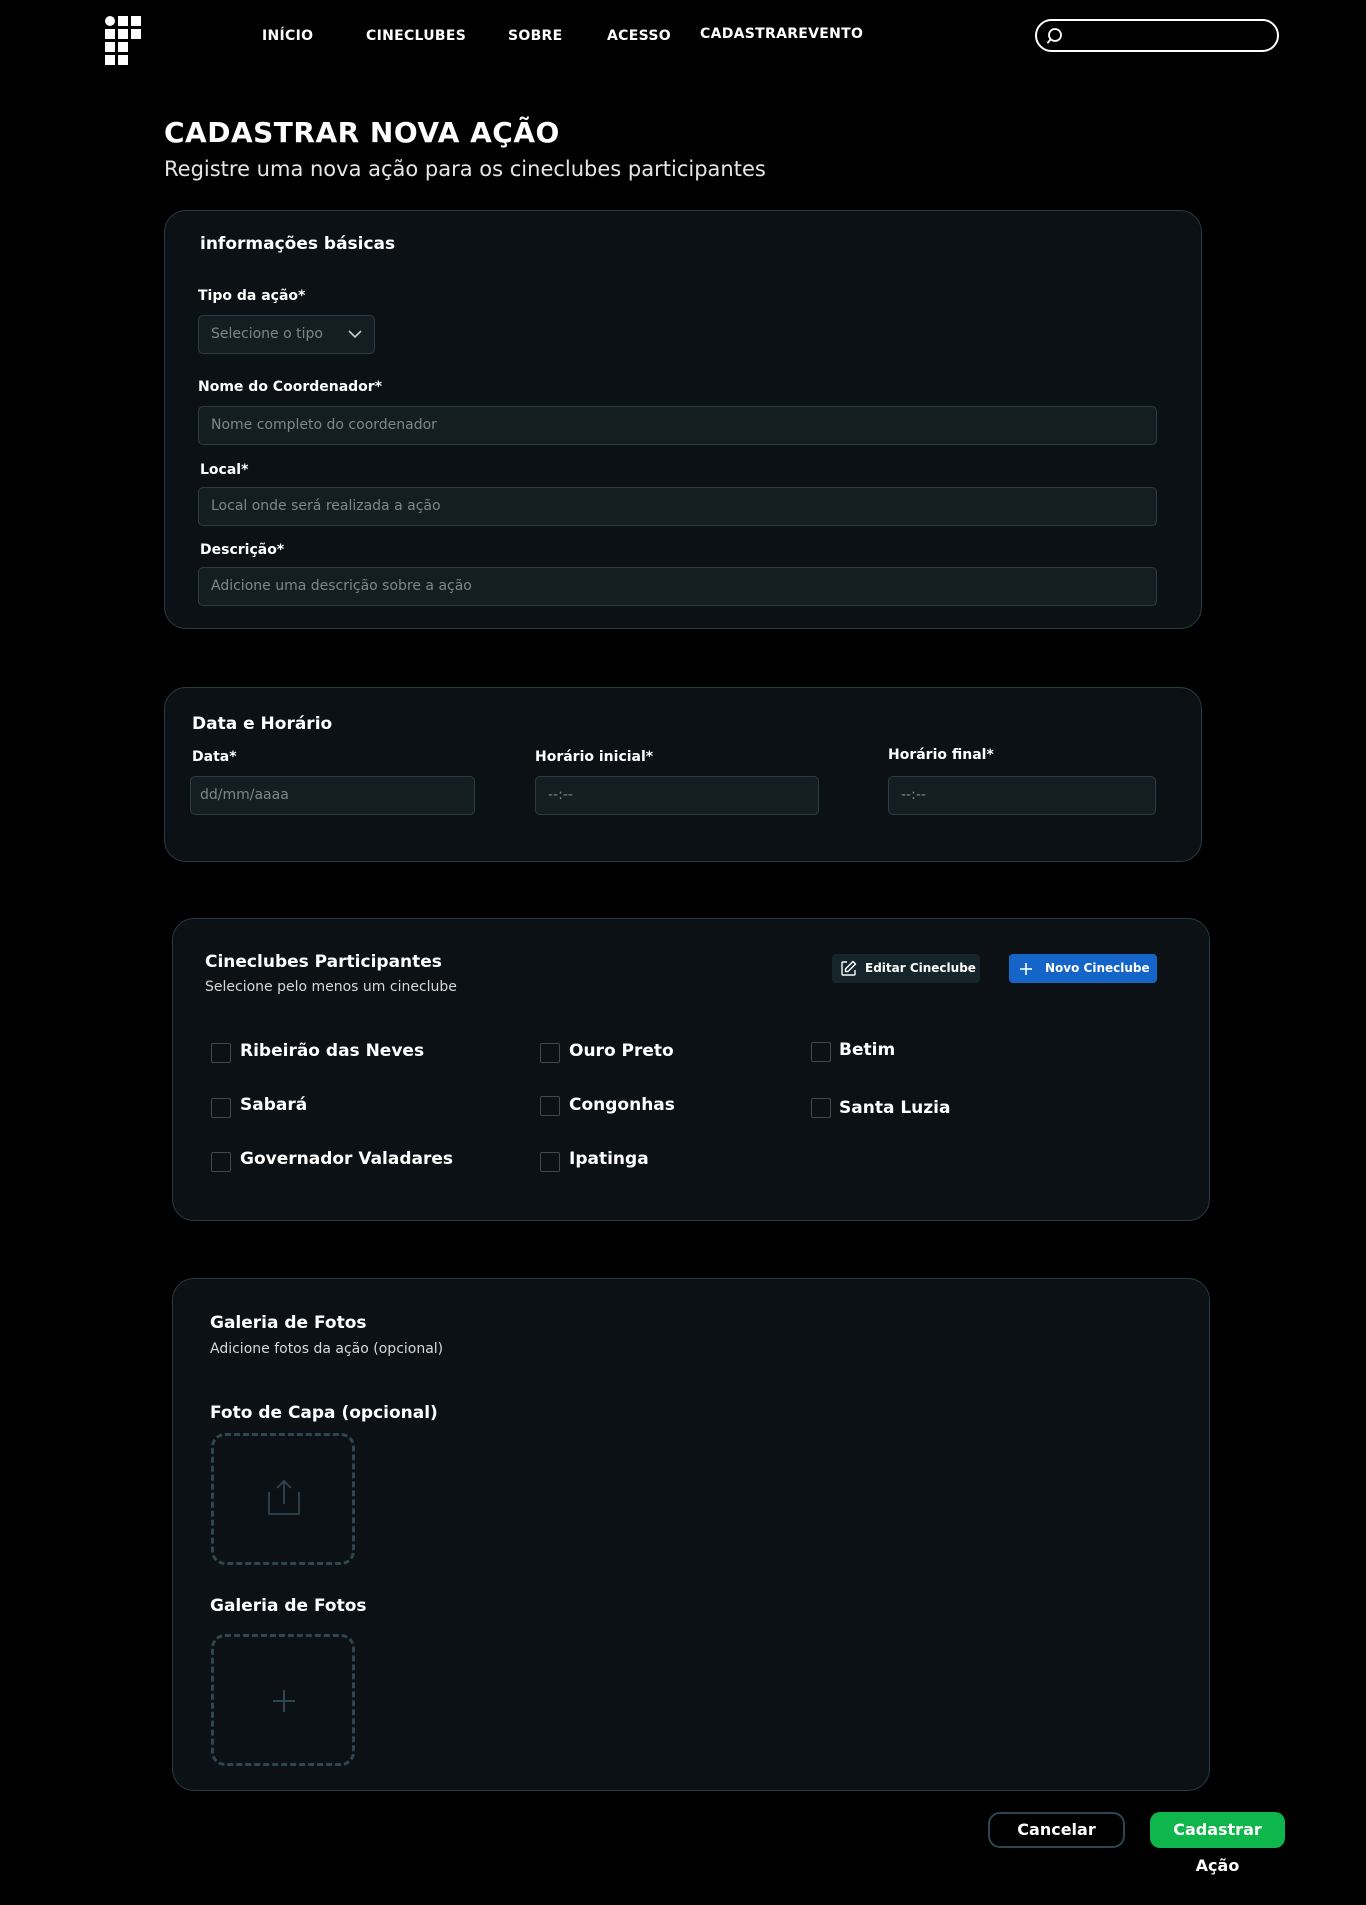  What do you see at coordinates (781, 34) in the screenshot?
I see `nav-cadastrar-evento: CADASTRAREVENTO` at bounding box center [781, 34].